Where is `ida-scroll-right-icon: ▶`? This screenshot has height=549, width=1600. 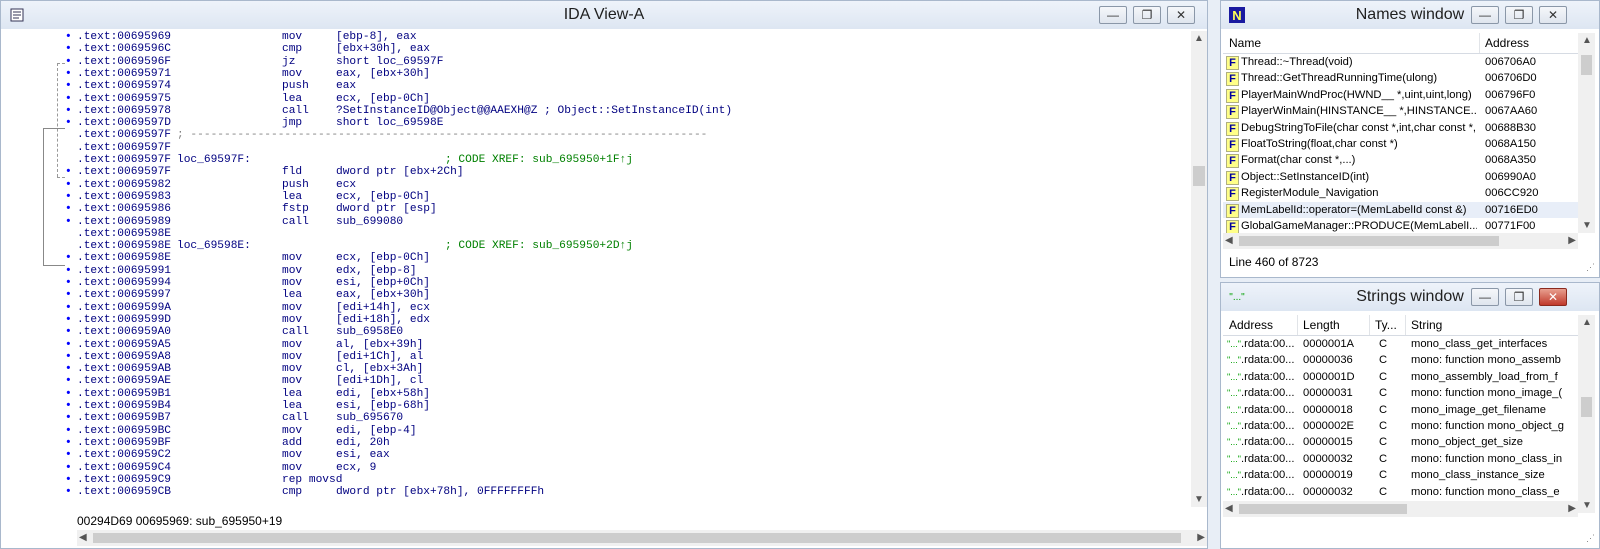
ida-scroll-right-icon: ▶ is located at coordinates (1201, 537).